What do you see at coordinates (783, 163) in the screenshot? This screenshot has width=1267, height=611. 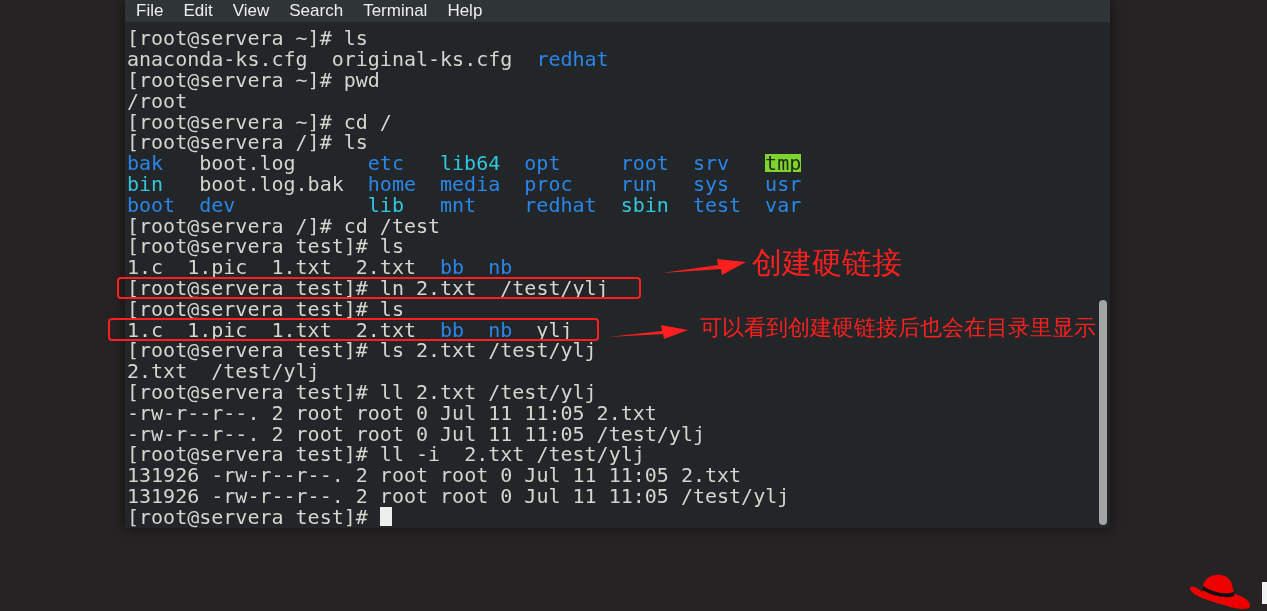 I see `file-name: tmp` at bounding box center [783, 163].